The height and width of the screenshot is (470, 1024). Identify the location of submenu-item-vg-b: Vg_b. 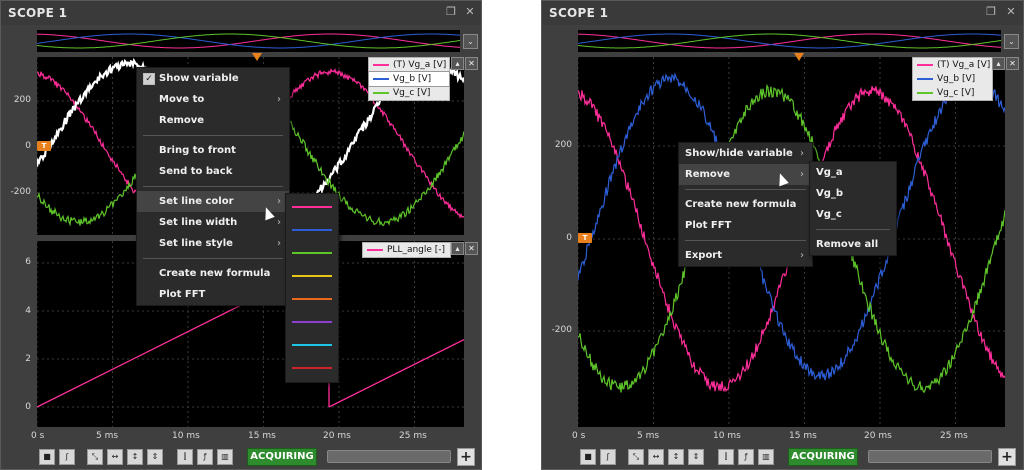
(853, 193).